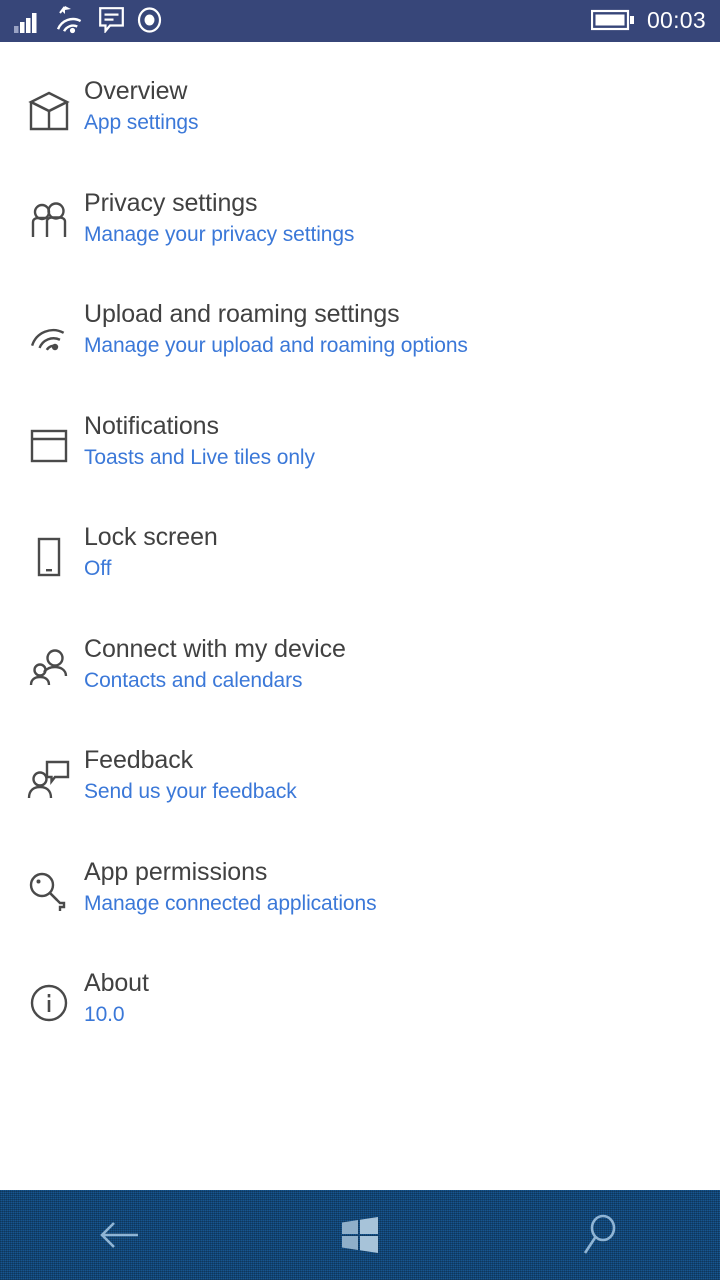 Image resolution: width=720 pixels, height=1280 pixels. I want to click on status-bar-right: 00:03, so click(648, 21).